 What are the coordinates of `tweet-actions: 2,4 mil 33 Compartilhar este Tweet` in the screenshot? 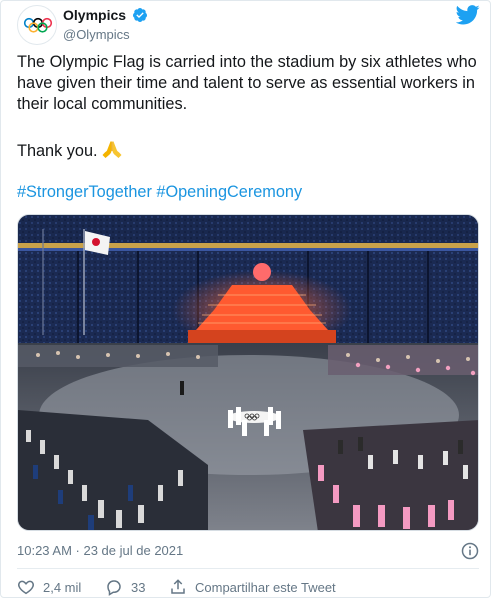 It's located at (248, 587).